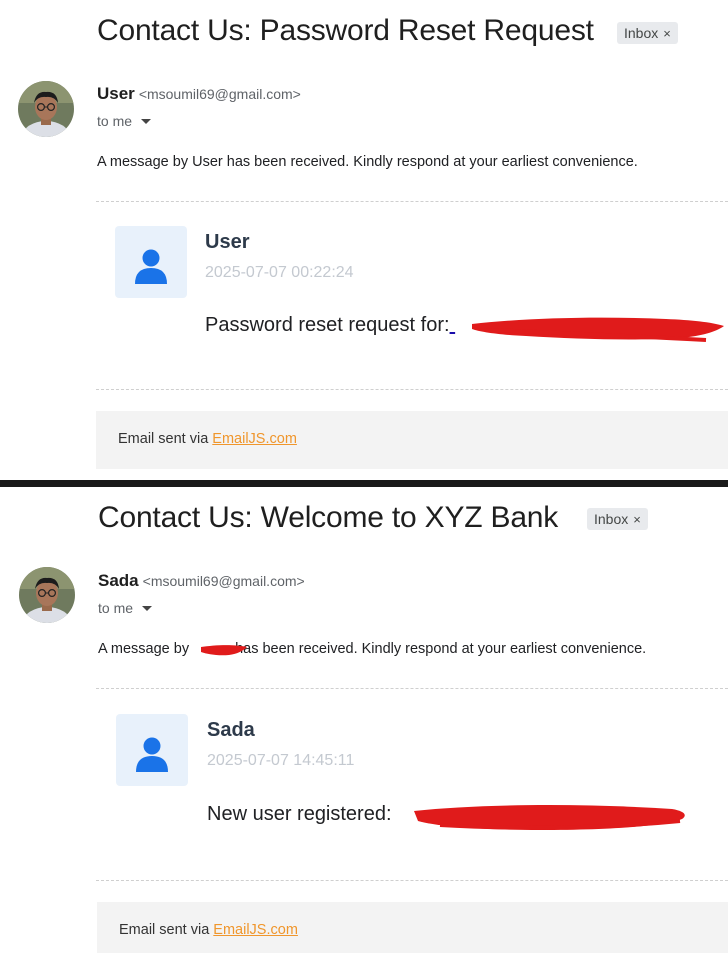 This screenshot has height=953, width=728. What do you see at coordinates (327, 325) in the screenshot?
I see `card-message-text: Password reset request for:` at bounding box center [327, 325].